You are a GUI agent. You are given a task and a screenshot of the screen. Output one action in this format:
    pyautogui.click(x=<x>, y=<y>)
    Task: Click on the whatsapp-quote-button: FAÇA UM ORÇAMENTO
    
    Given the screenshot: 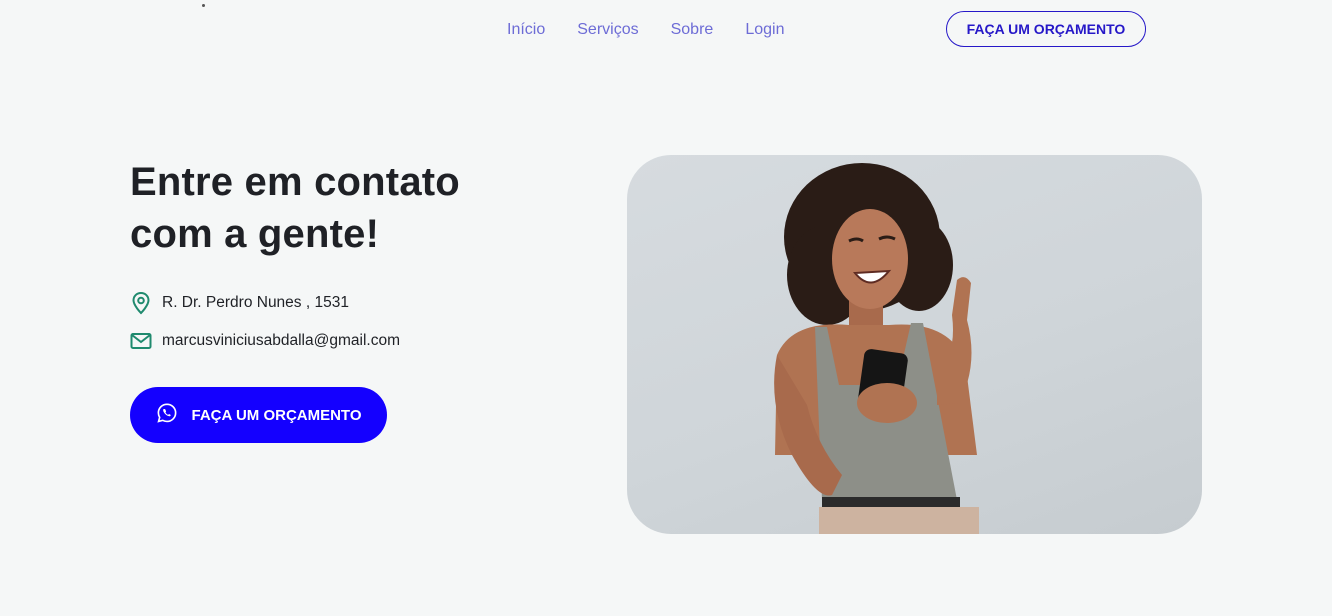 What is the action you would take?
    pyautogui.click(x=258, y=415)
    